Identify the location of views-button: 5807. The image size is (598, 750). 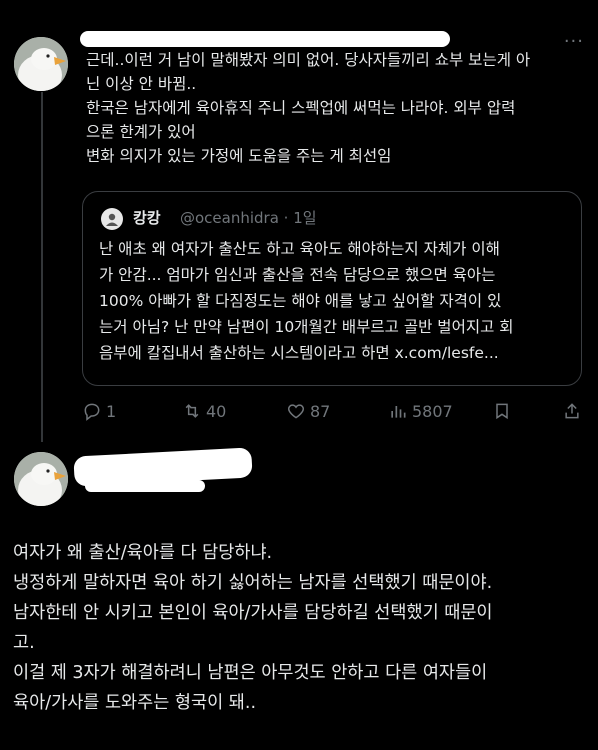
(420, 411).